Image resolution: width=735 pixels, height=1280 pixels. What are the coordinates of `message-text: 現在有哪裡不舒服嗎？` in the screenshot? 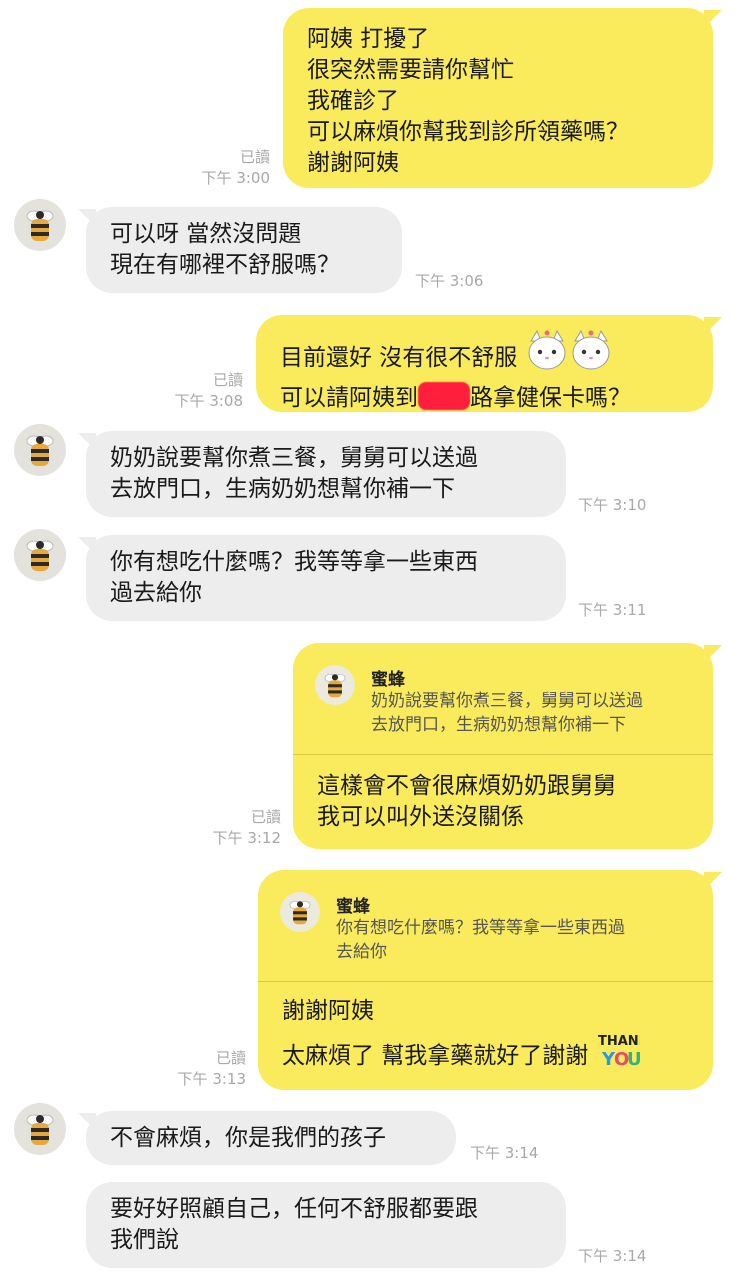 It's located at (225, 265).